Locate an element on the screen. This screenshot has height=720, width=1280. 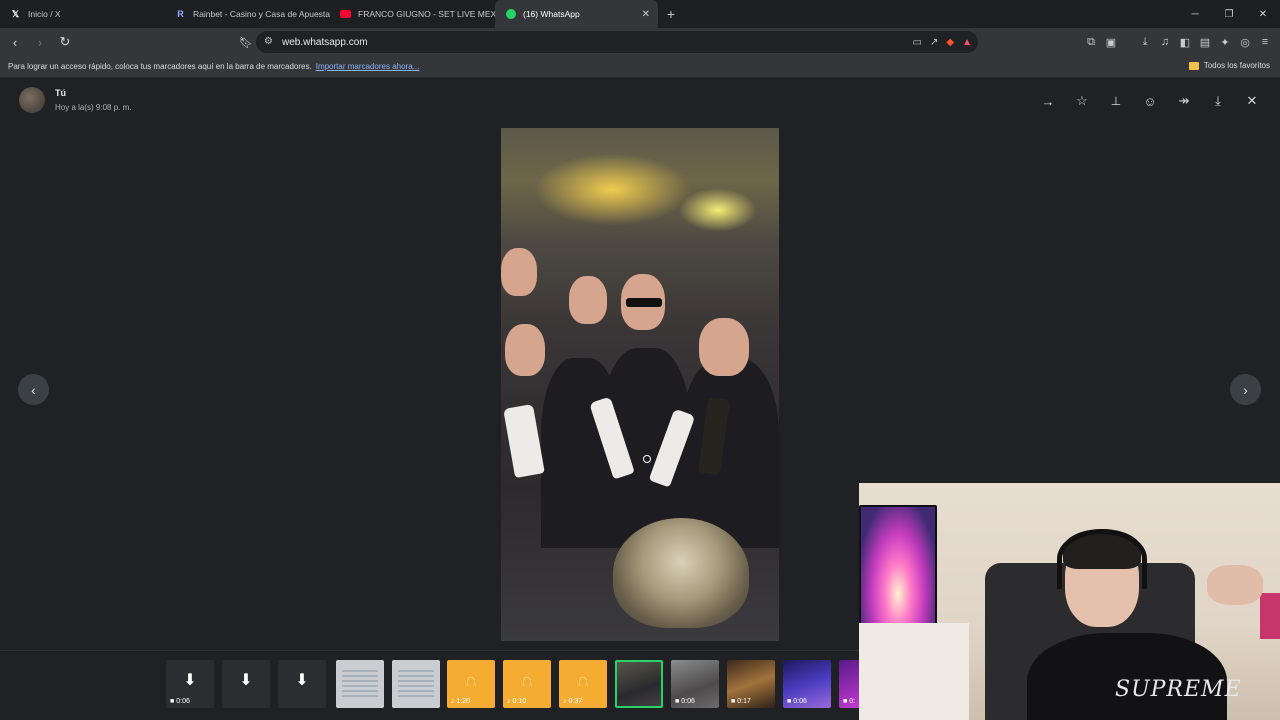
site-settings-icon: ⚙ is located at coordinates (268, 41).